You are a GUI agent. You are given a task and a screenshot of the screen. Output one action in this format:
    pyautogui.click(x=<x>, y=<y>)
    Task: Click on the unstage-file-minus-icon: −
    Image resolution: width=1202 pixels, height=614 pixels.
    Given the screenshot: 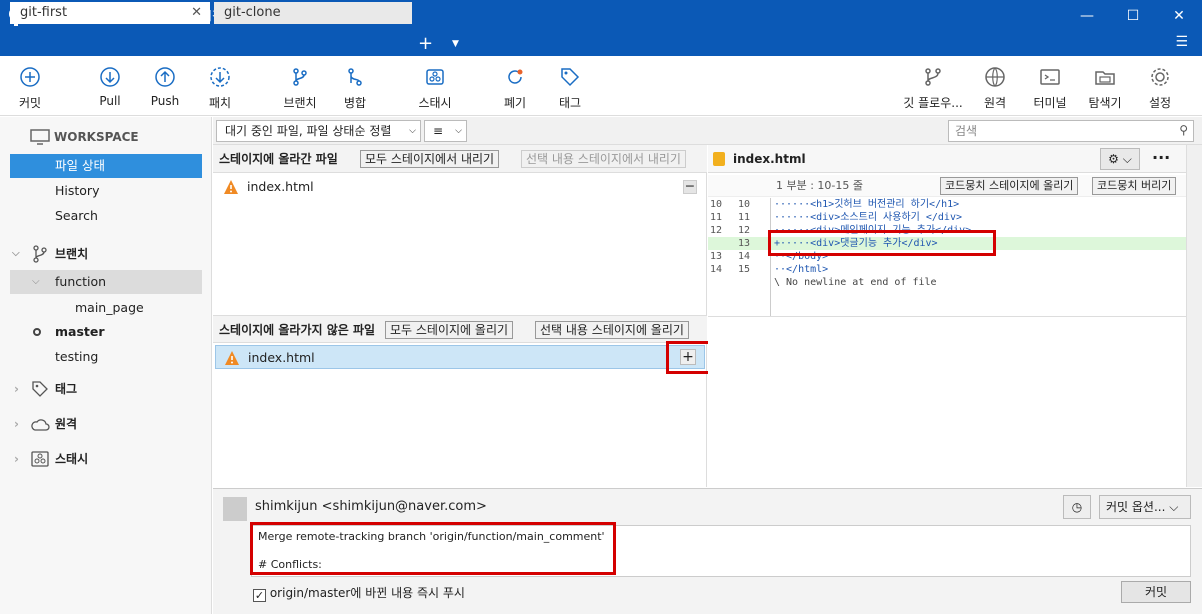 What is the action you would take?
    pyautogui.click(x=690, y=186)
    